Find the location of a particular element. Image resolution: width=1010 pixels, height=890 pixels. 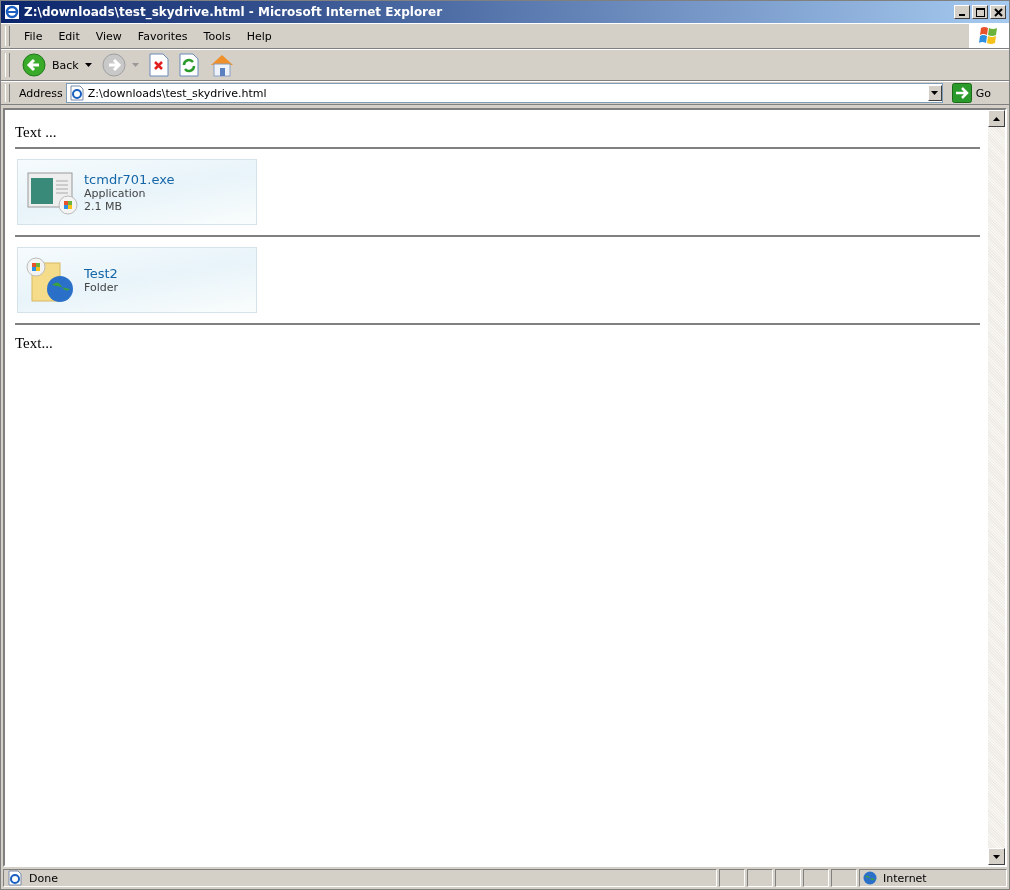

vertical-scrollbar is located at coordinates (996, 487).